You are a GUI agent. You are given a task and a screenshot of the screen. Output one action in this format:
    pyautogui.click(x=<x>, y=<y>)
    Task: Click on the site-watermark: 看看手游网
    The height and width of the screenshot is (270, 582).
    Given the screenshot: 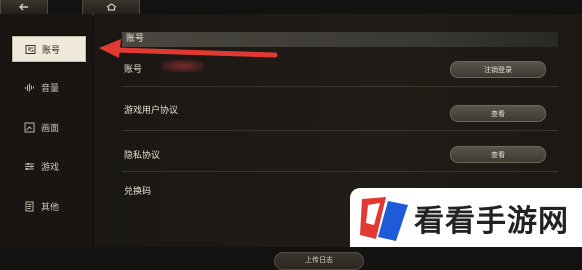 What is the action you would take?
    pyautogui.click(x=466, y=217)
    